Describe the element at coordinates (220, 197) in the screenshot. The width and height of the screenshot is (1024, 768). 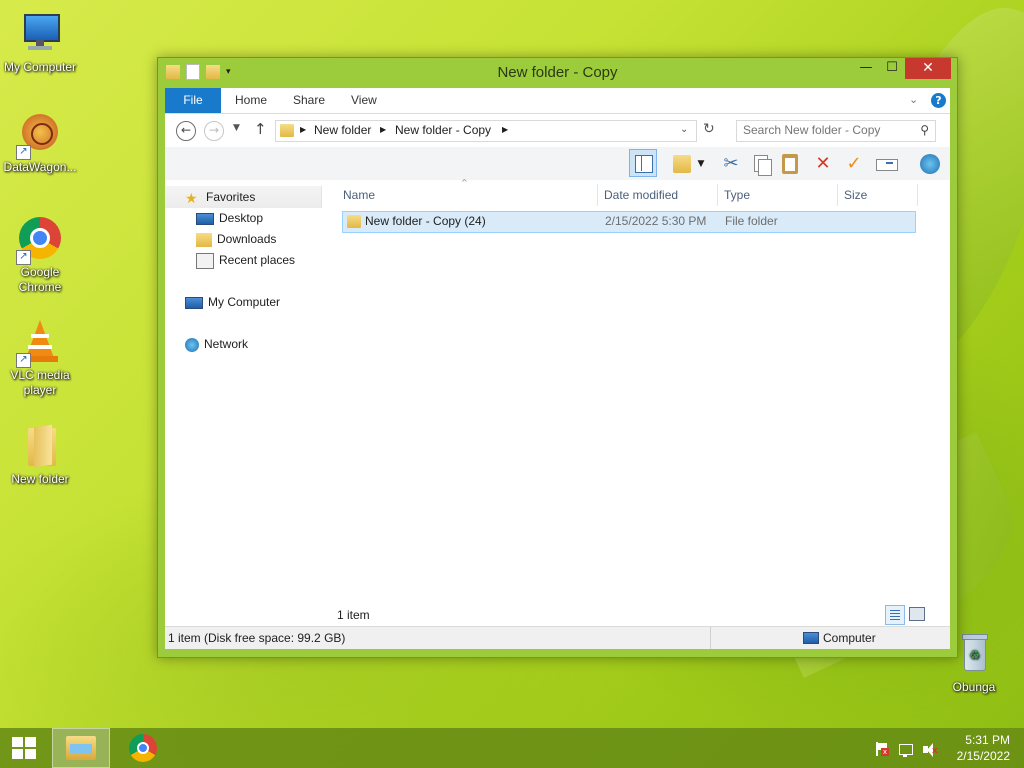
I see `nav-favorites: ★ Favorites` at that location.